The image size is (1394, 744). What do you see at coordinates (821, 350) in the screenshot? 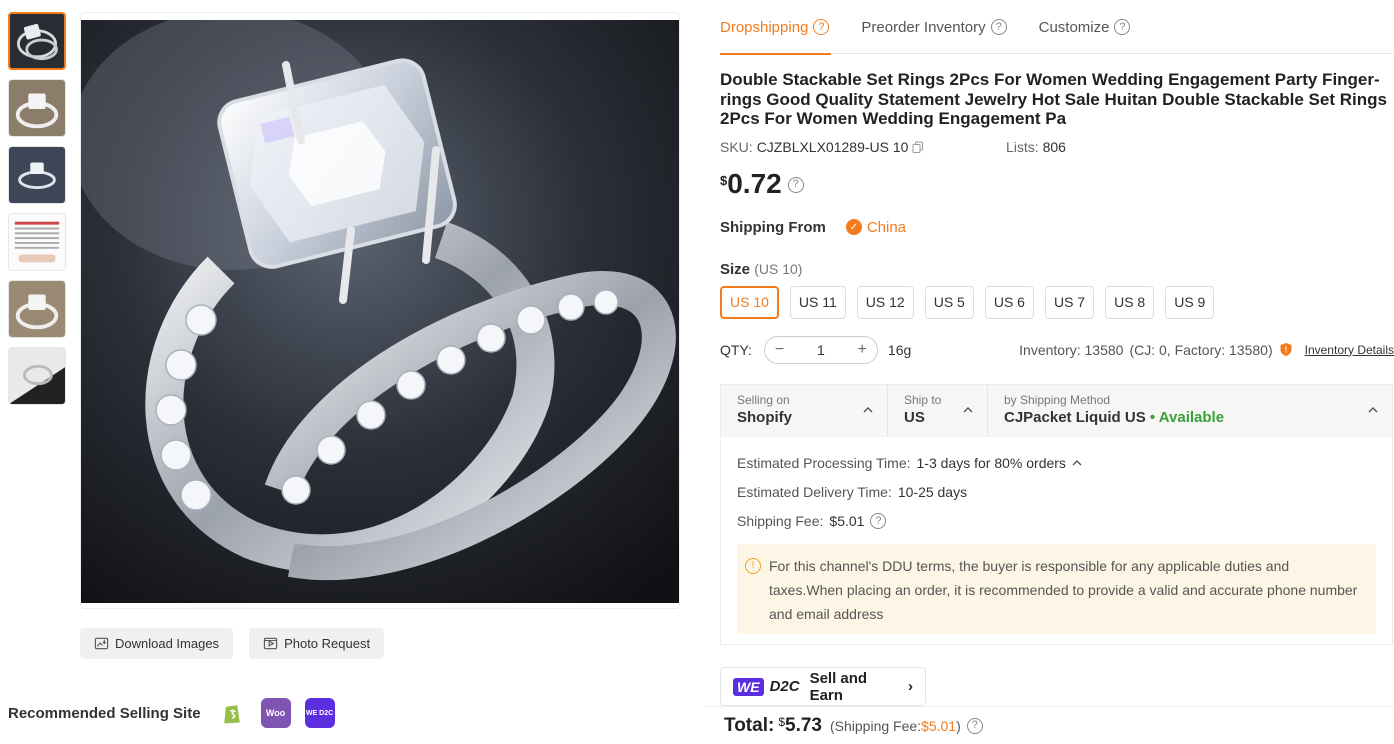
I see `quantity-input: 1` at bounding box center [821, 350].